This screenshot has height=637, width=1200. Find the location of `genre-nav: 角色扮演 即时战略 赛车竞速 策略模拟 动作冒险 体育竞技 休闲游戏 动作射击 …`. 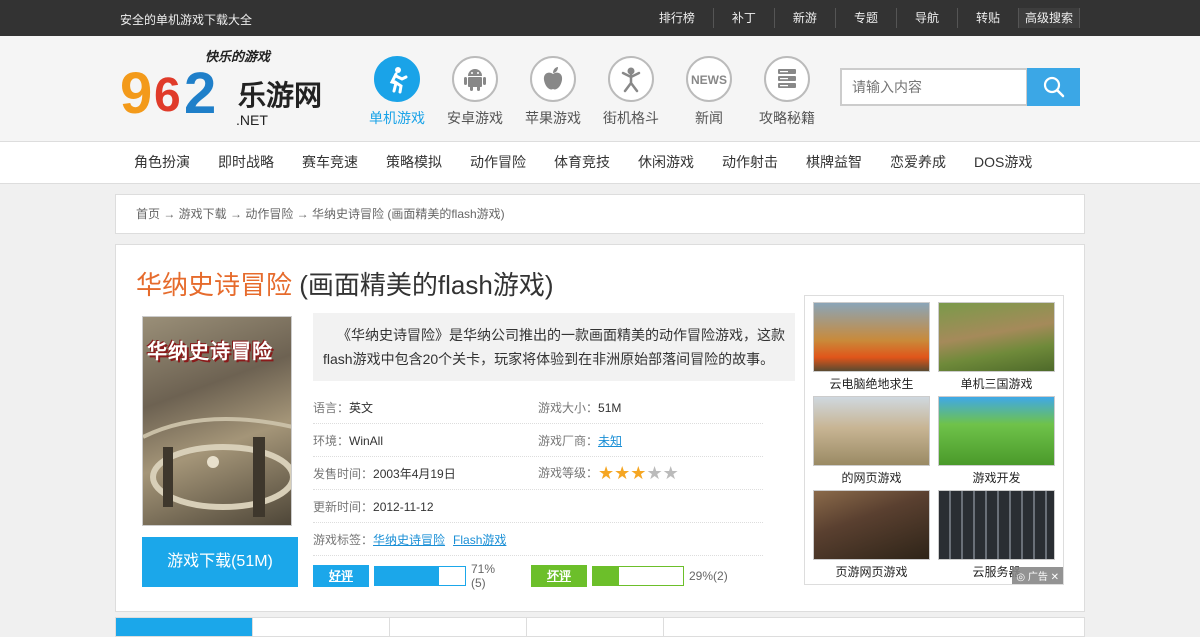

genre-nav: 角色扮演 即时战略 赛车竞速 策略模拟 动作冒险 体育竞技 休闲游戏 动作射击 … is located at coordinates (600, 163).